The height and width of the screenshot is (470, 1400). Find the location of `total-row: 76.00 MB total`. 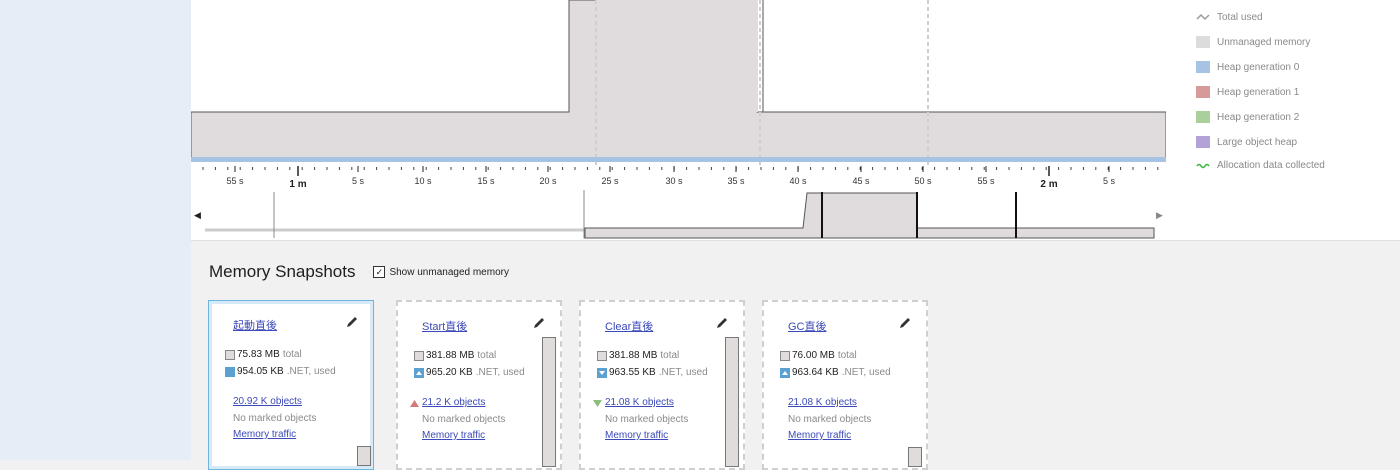

total-row: 76.00 MB total is located at coordinates (818, 355).